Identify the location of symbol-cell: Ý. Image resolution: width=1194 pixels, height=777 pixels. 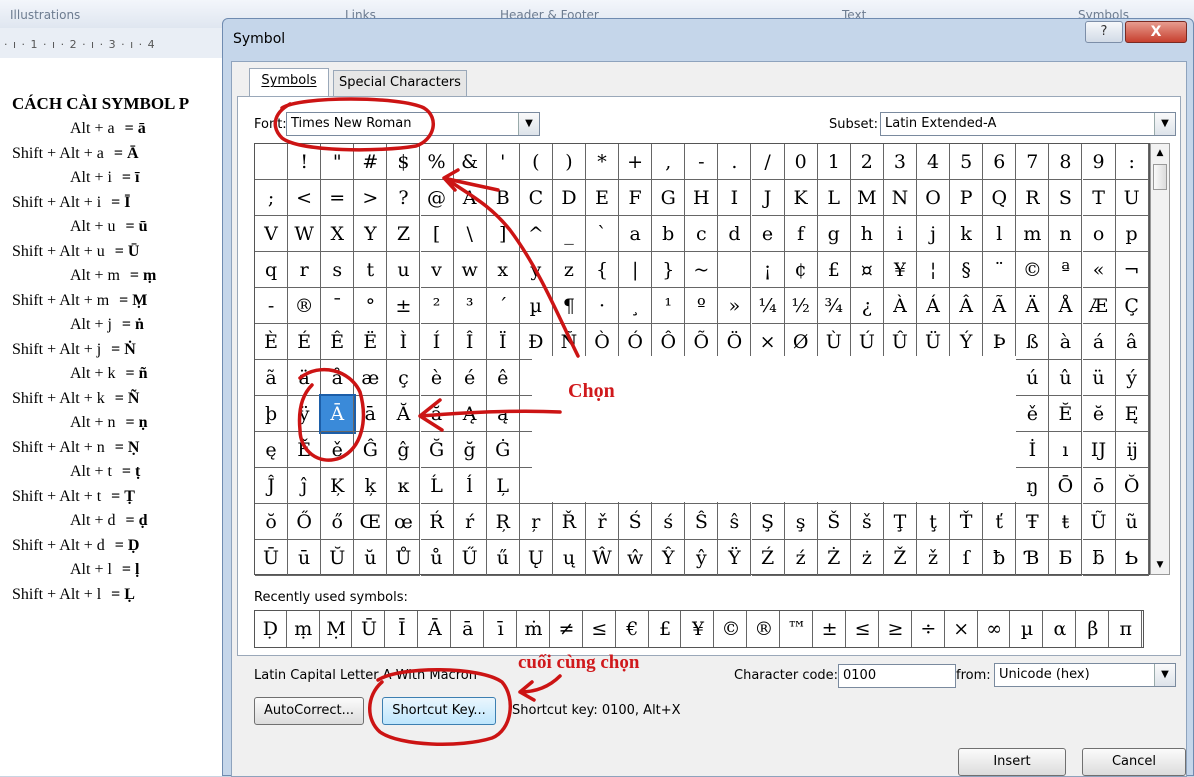
(967, 342).